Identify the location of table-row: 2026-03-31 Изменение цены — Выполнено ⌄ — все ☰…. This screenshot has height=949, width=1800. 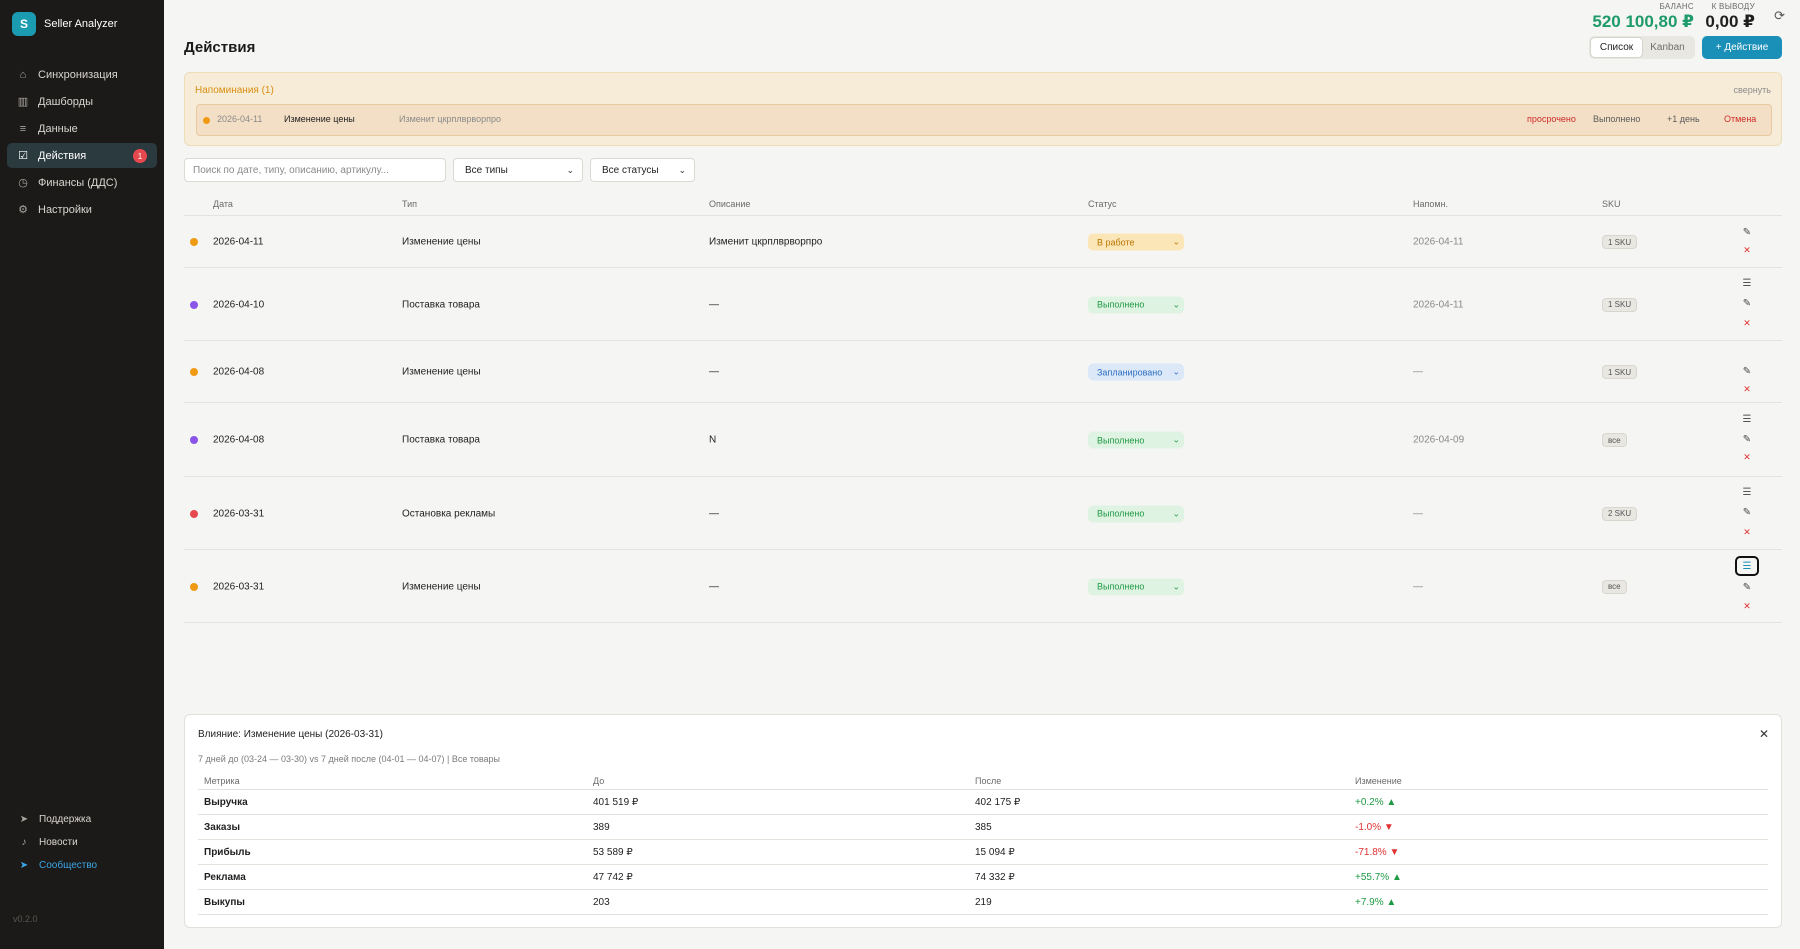
(983, 586).